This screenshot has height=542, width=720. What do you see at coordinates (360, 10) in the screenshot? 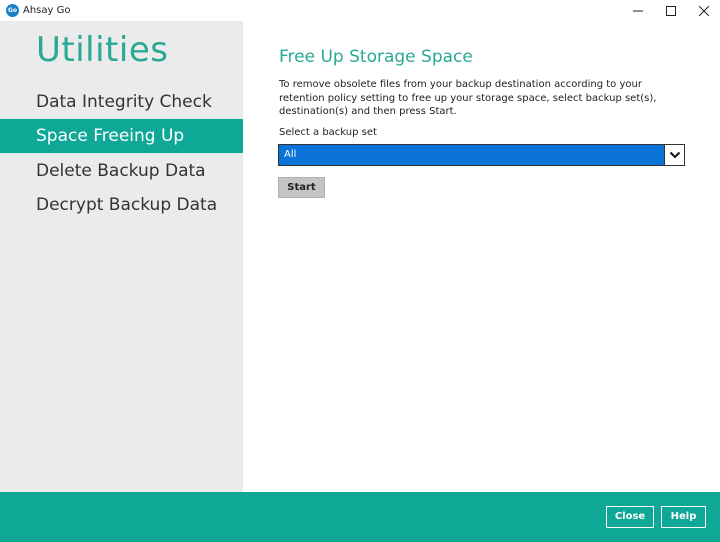
I see `window-titlebar: Go Ahsay Go` at bounding box center [360, 10].